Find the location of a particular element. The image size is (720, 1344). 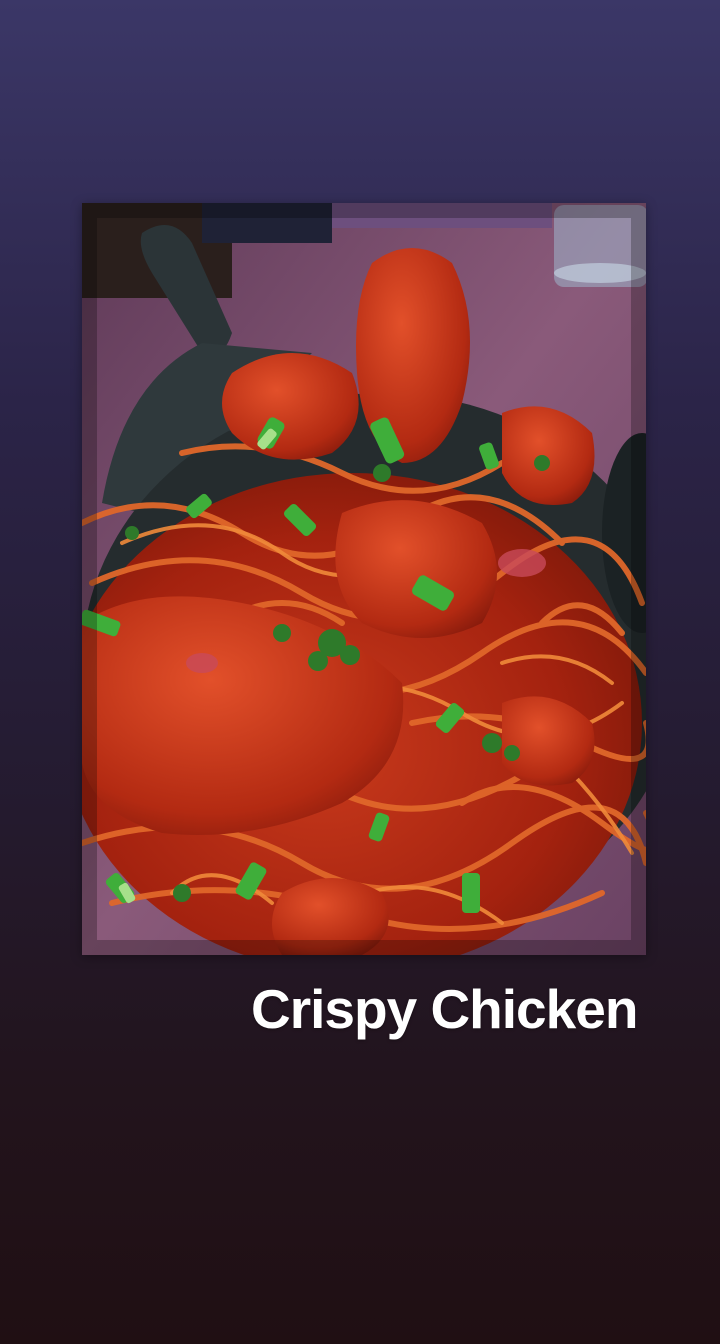

story-caption: Crispy Chicken is located at coordinates (444, 1009).